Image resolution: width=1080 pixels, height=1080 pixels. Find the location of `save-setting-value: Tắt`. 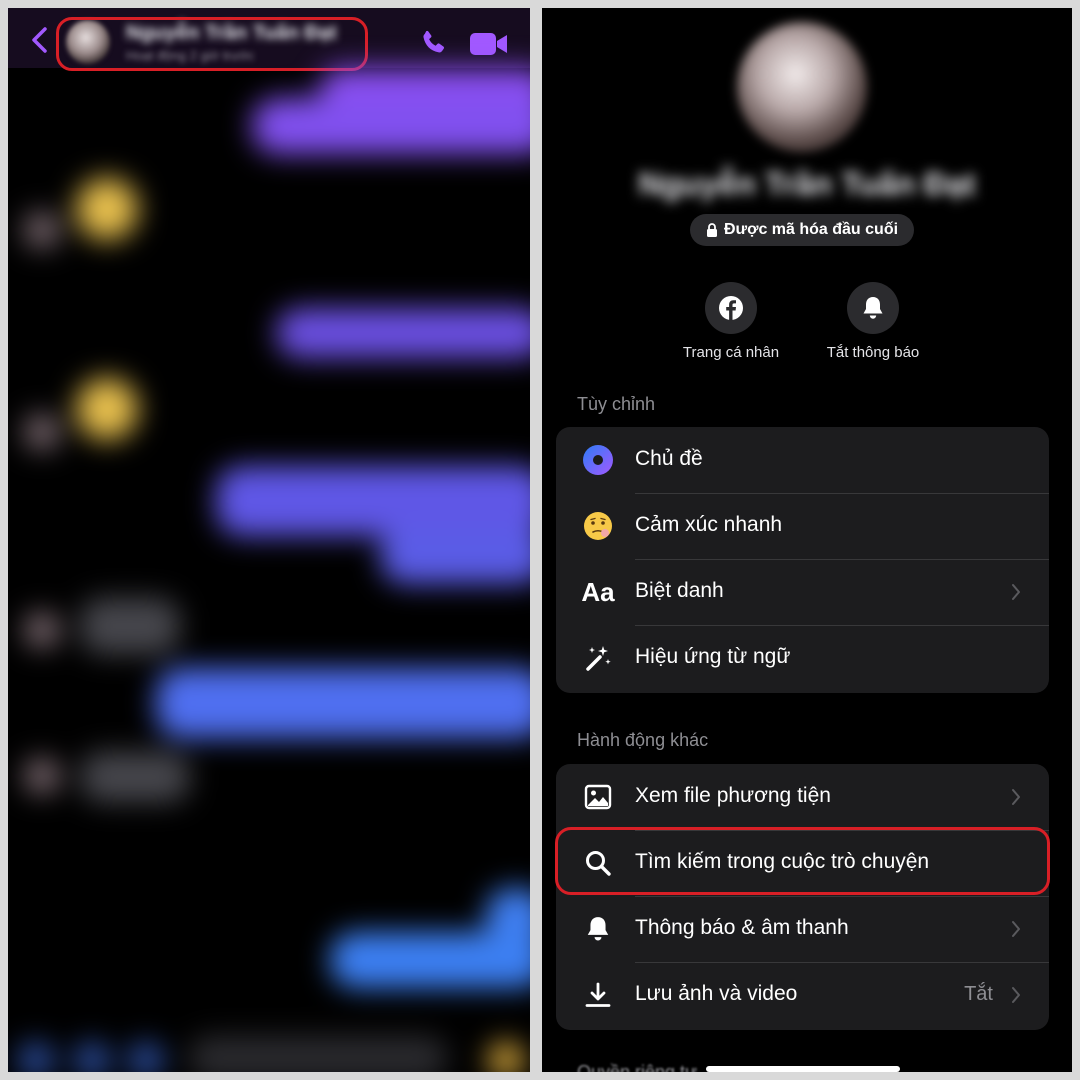

save-setting-value: Tắt is located at coordinates (978, 994).